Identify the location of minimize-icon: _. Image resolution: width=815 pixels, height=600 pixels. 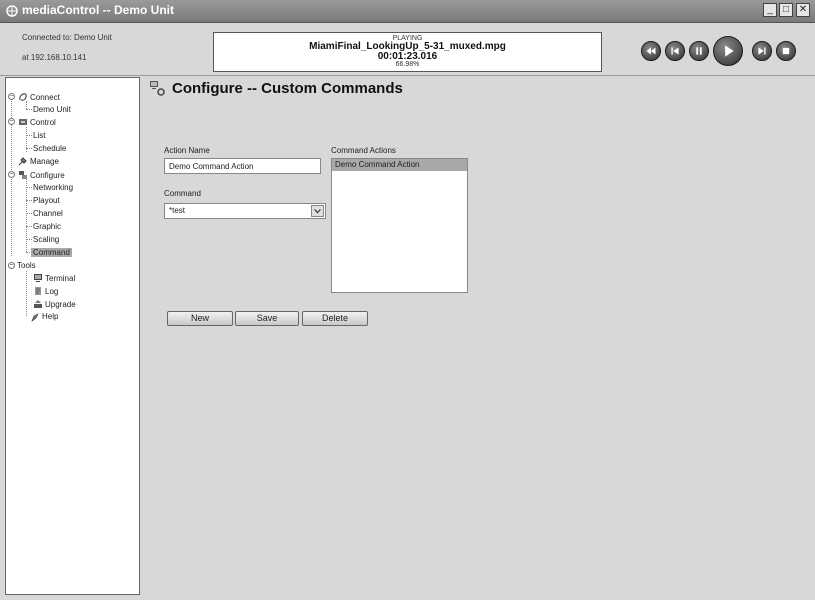
(770, 9).